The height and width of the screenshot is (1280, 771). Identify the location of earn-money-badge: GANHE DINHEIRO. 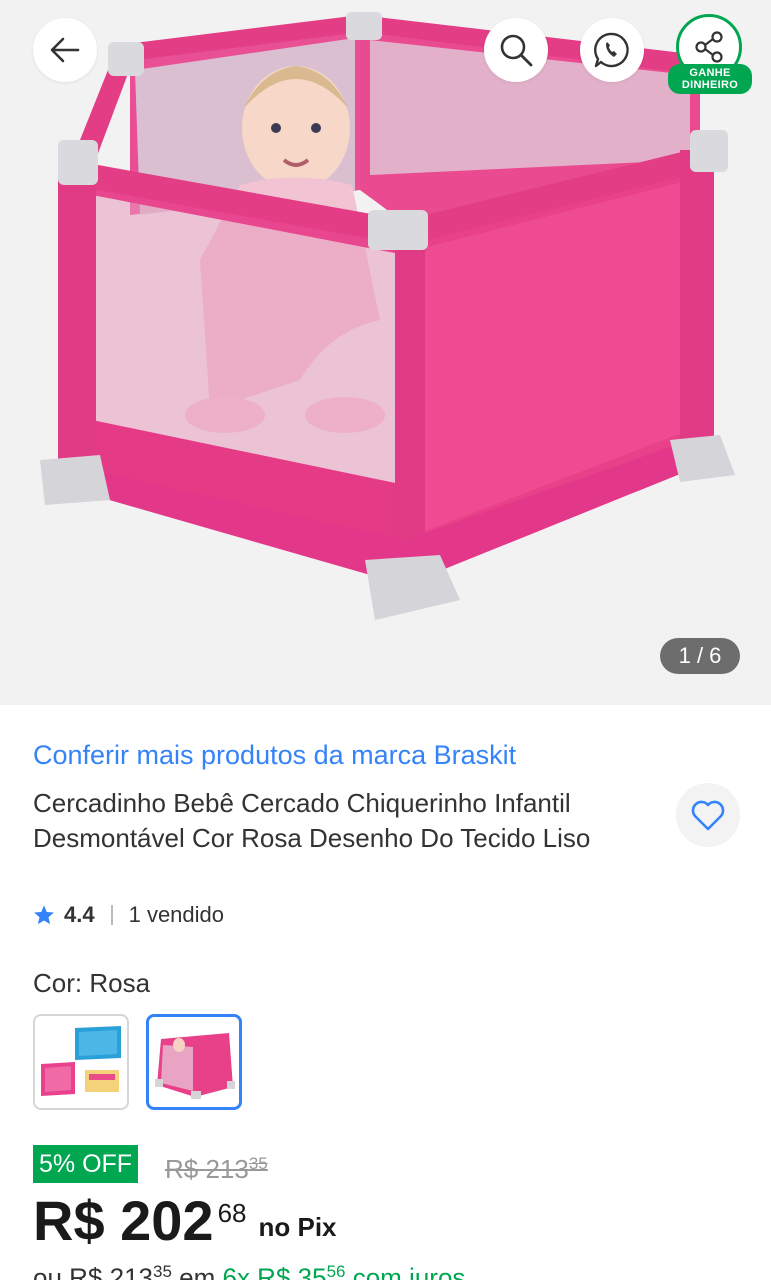
(710, 79).